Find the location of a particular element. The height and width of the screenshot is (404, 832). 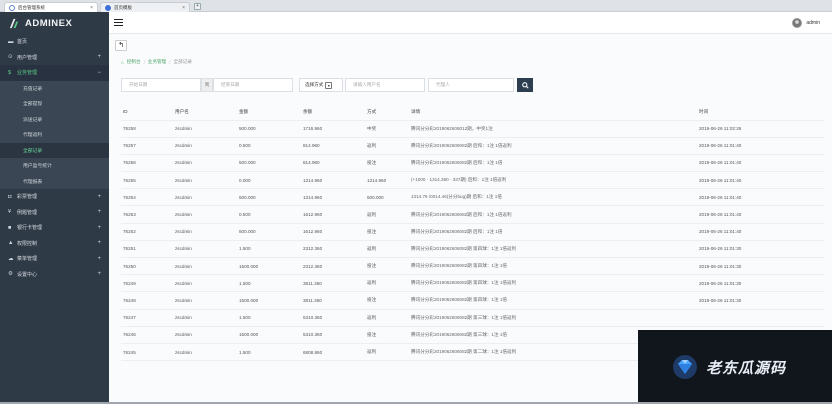

breadcrumb-business: 业务管理 is located at coordinates (157, 62).